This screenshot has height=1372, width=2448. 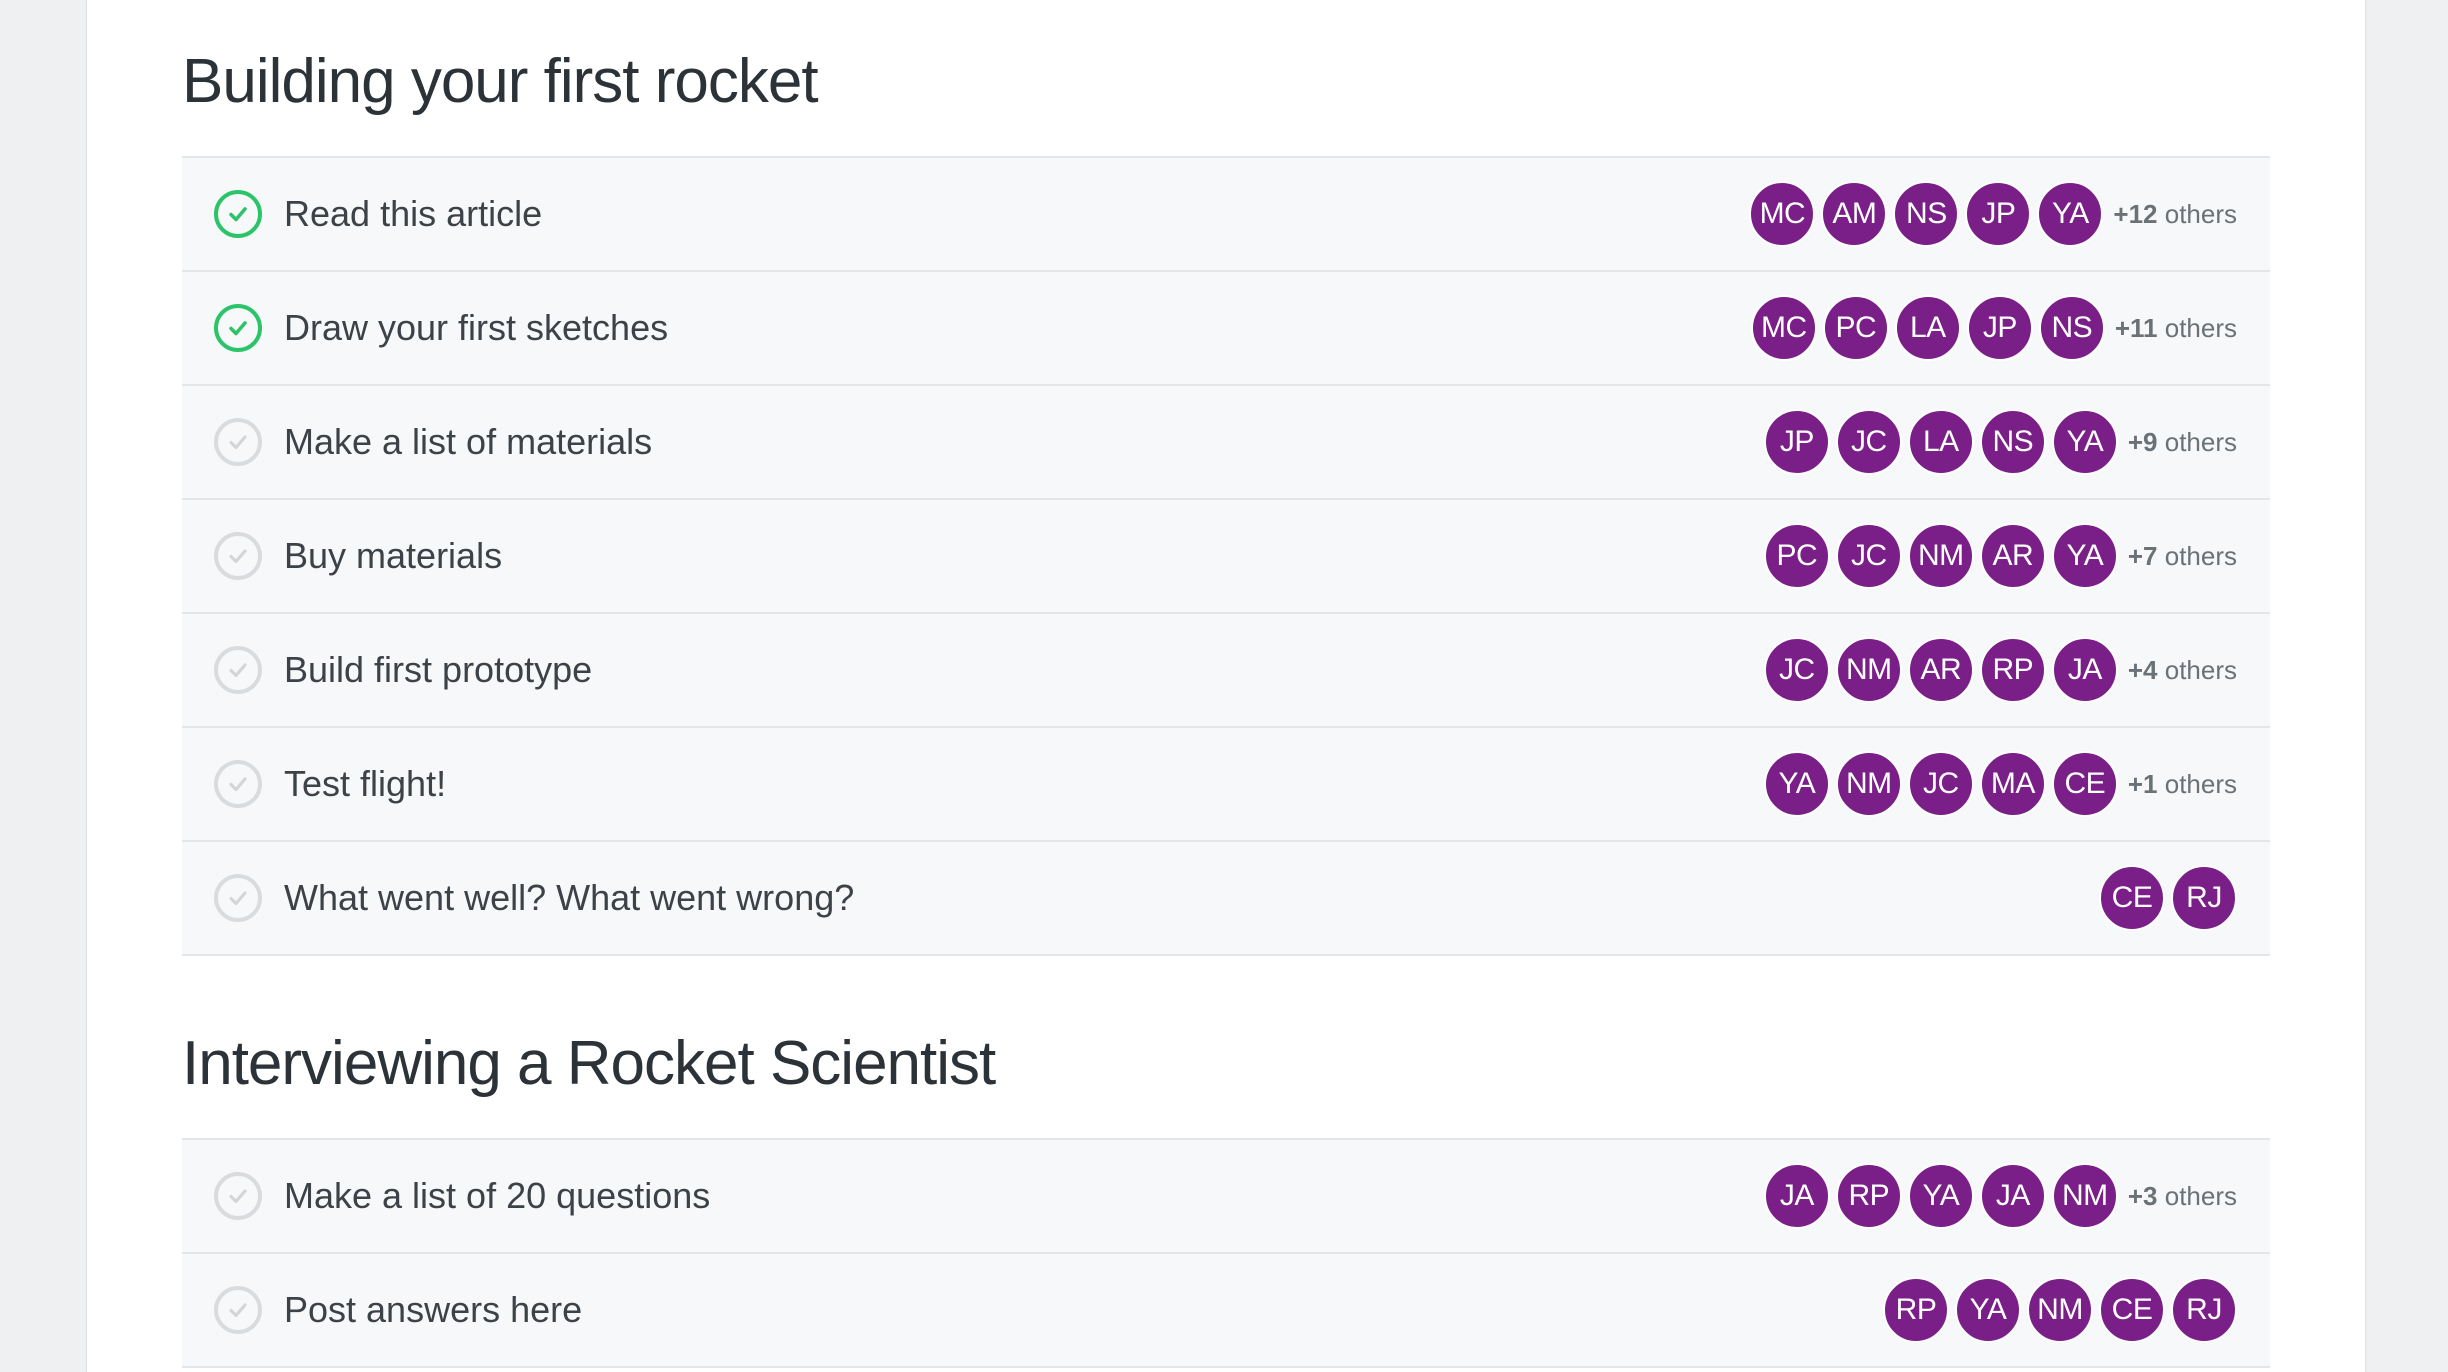 What do you see at coordinates (1080, 1310) in the screenshot?
I see `task-label: Post answers here` at bounding box center [1080, 1310].